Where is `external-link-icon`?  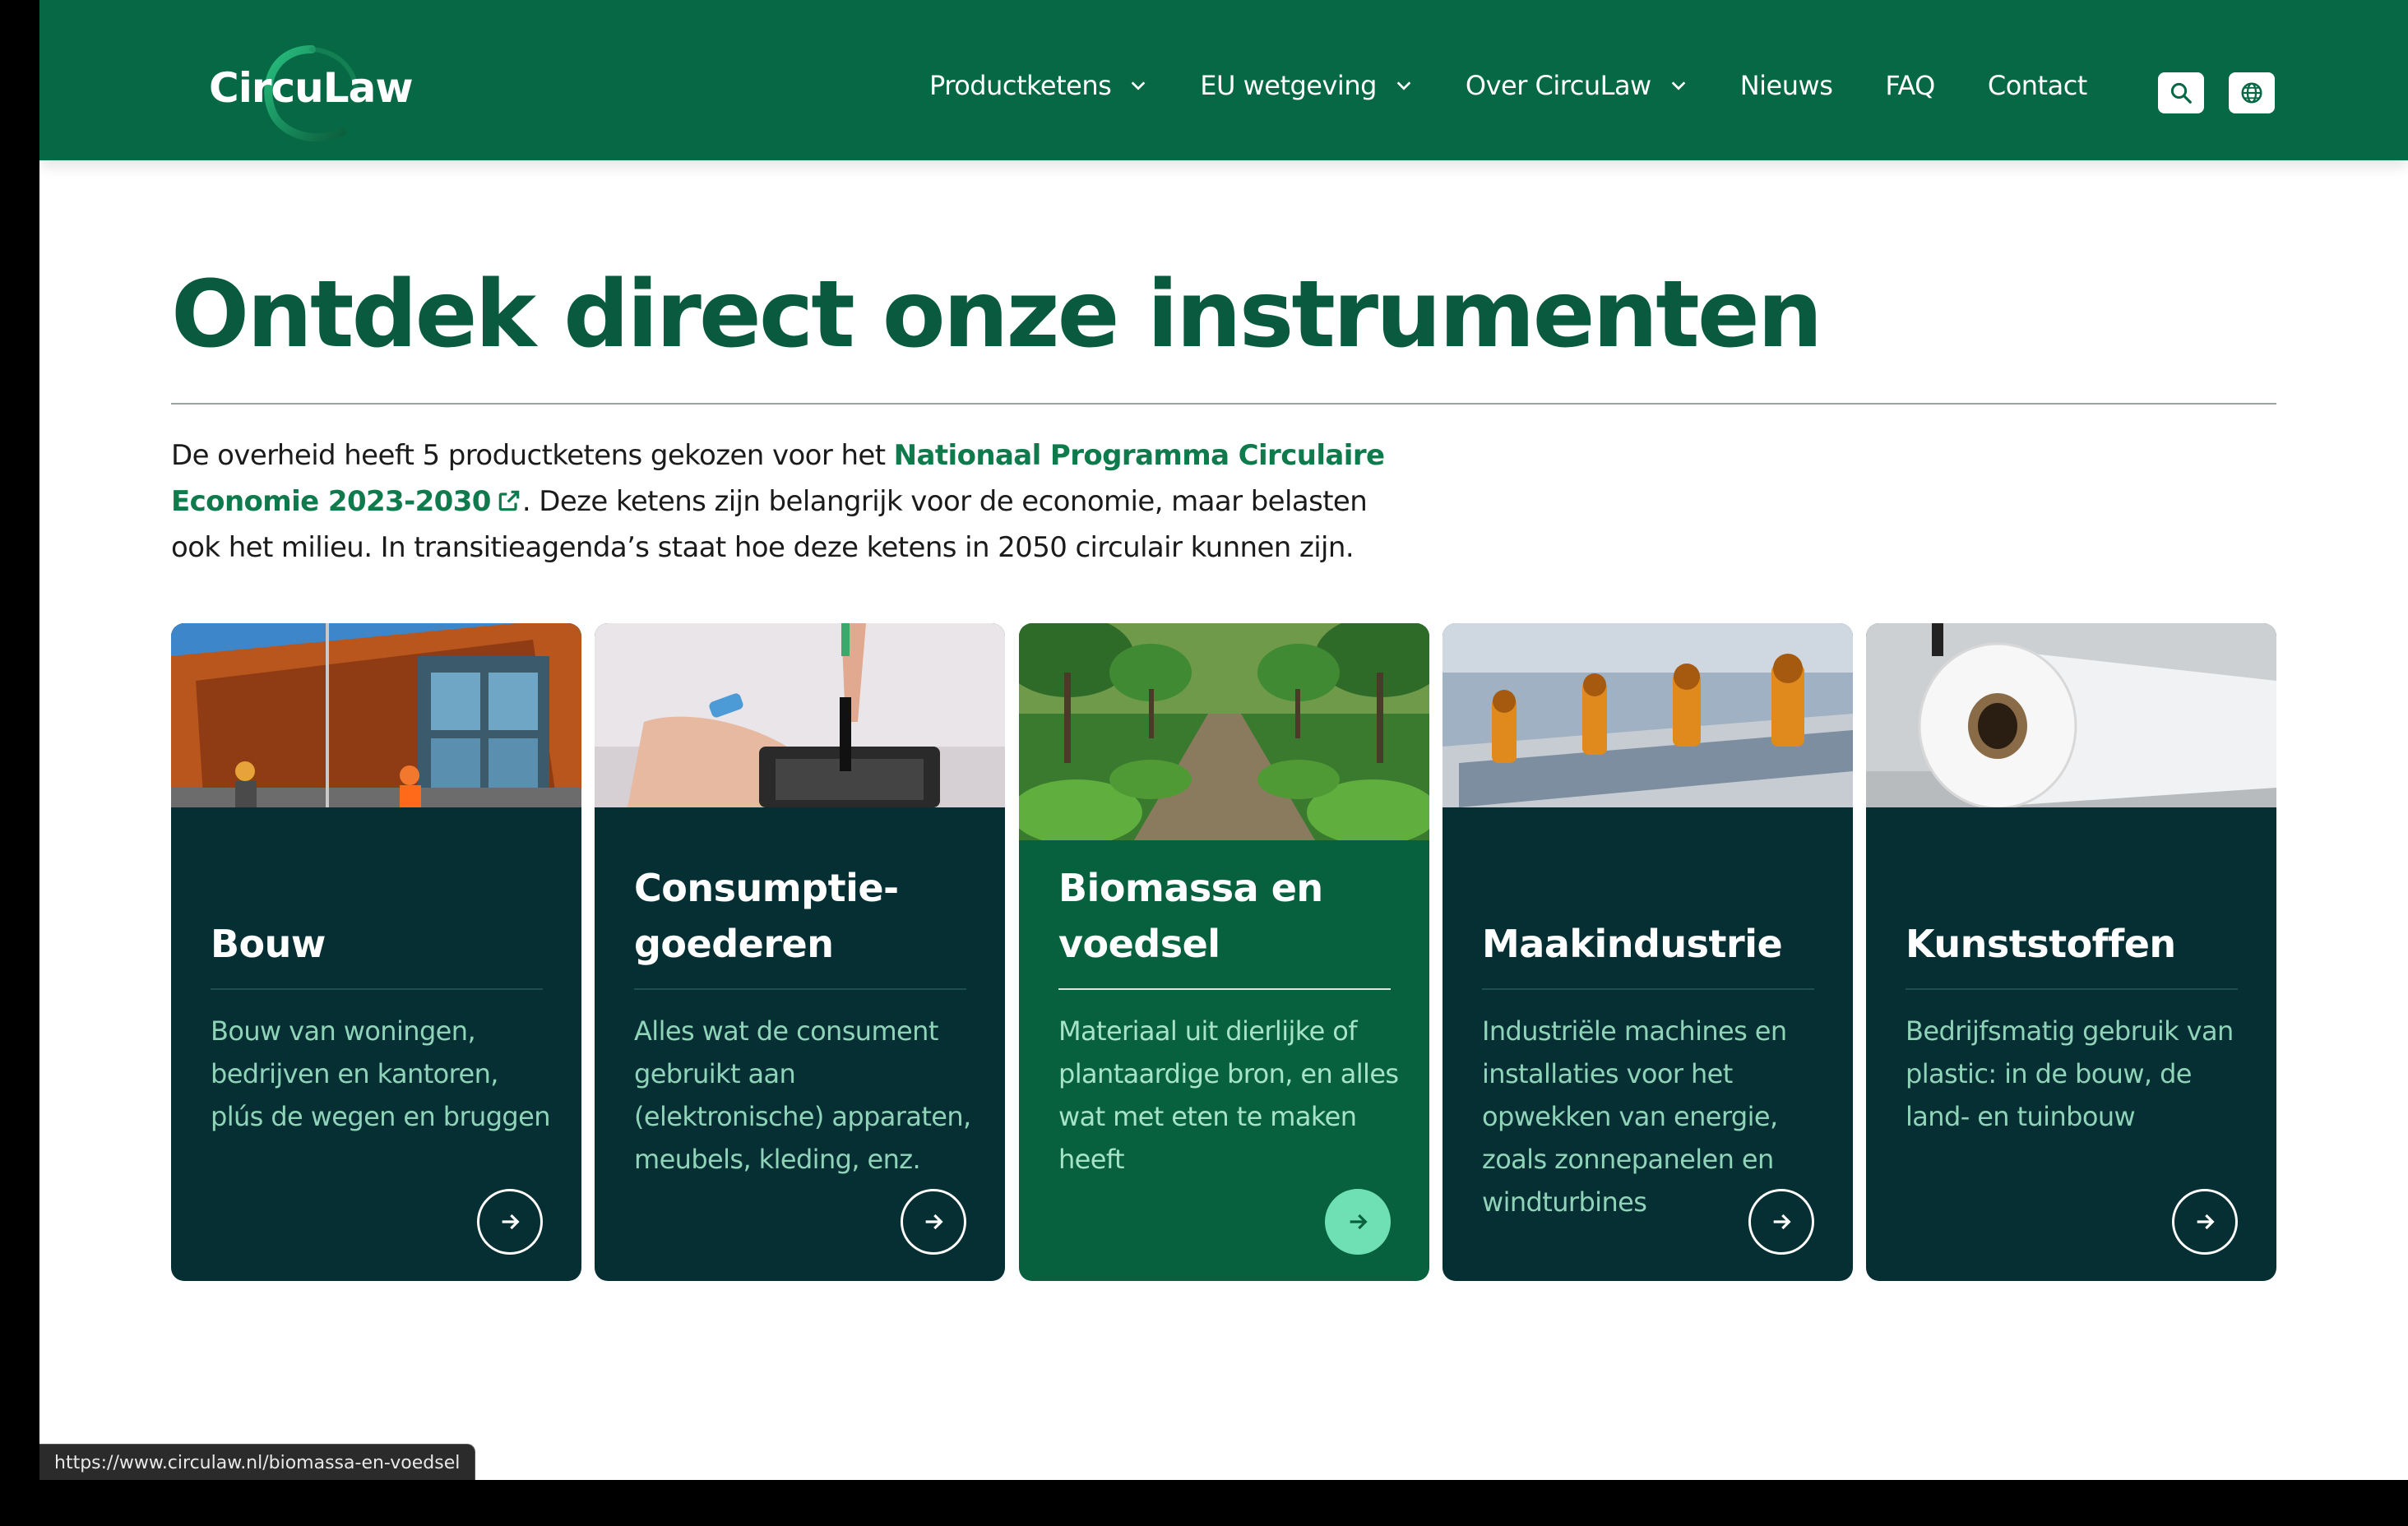 external-link-icon is located at coordinates (509, 500).